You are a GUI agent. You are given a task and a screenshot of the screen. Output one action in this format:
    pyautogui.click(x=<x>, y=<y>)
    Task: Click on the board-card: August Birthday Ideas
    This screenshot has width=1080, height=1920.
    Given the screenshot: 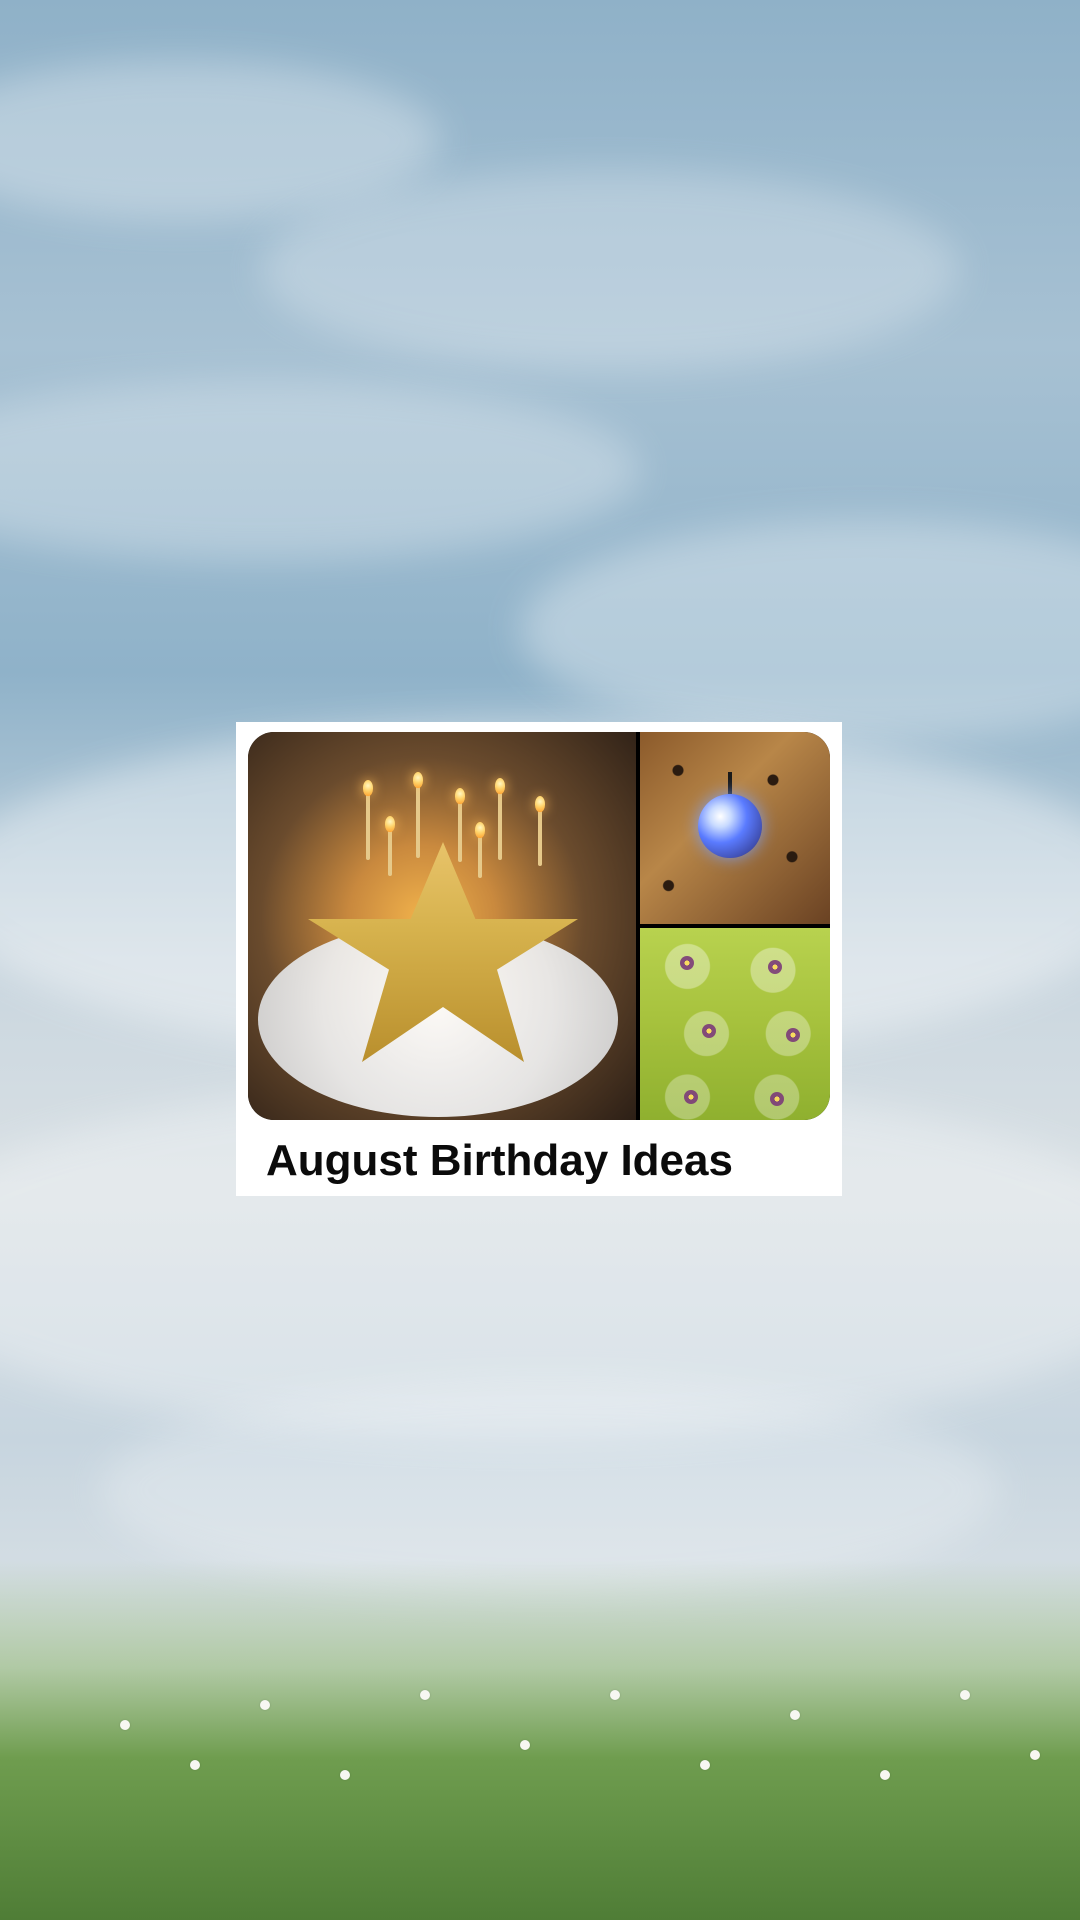 What is the action you would take?
    pyautogui.click(x=539, y=959)
    